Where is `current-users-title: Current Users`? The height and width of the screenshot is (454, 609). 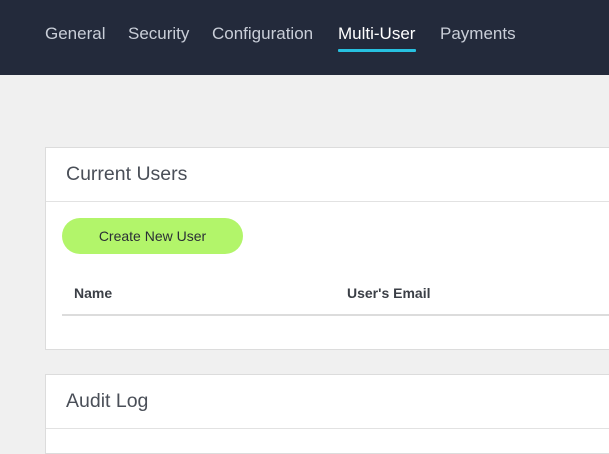 current-users-title: Current Users is located at coordinates (127, 174).